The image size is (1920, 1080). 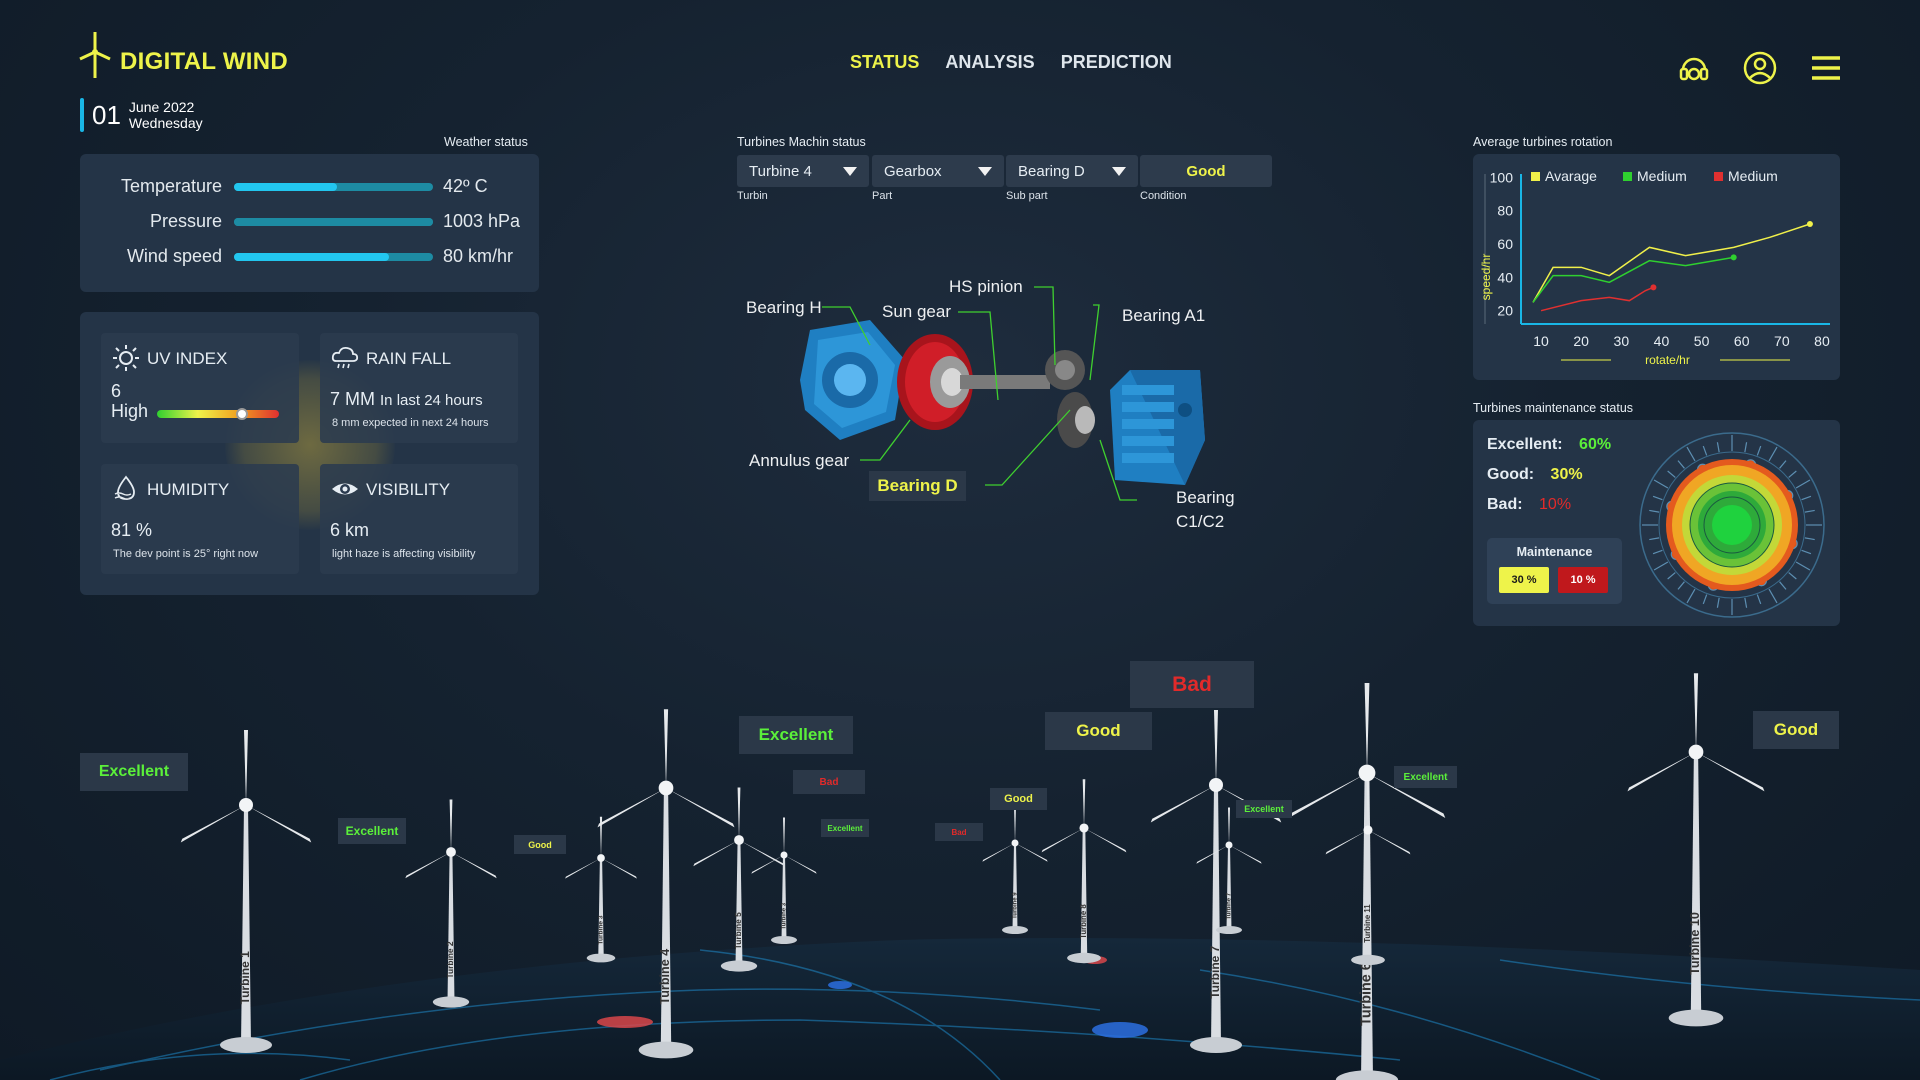 I want to click on turbine-7b-status-tag: Excellent, so click(x=1264, y=809).